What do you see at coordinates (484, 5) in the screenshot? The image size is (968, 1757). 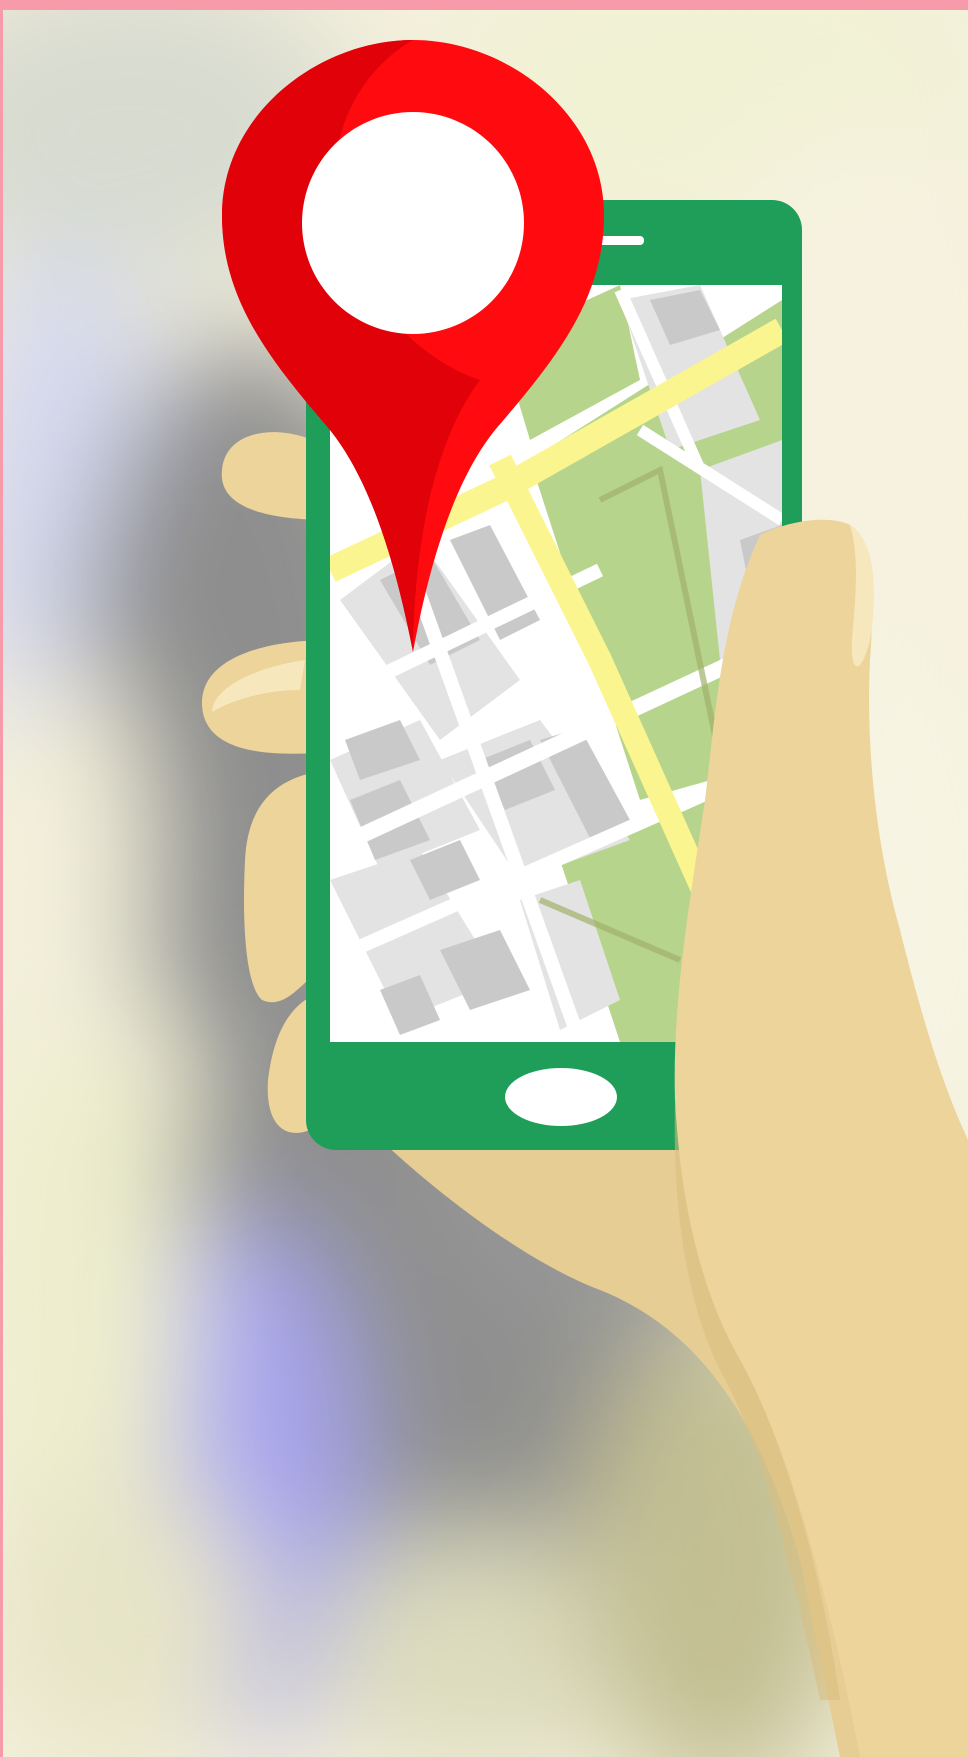 I see `top-border-strip` at bounding box center [484, 5].